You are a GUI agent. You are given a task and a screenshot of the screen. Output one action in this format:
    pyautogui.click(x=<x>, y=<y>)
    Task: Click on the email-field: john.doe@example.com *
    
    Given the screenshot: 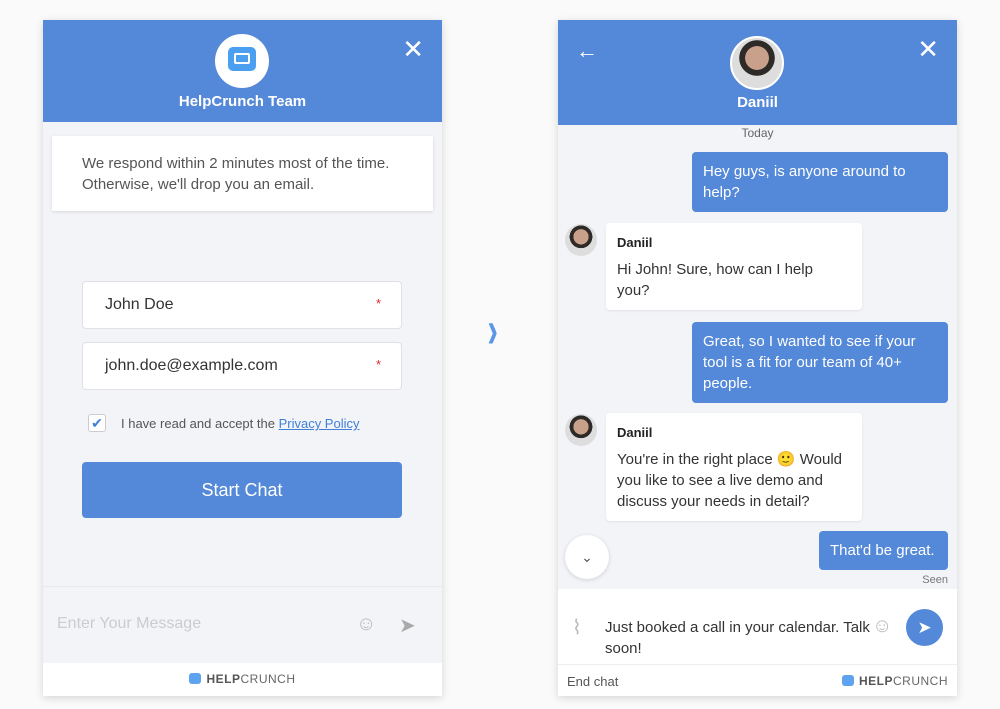 What is the action you would take?
    pyautogui.click(x=242, y=366)
    